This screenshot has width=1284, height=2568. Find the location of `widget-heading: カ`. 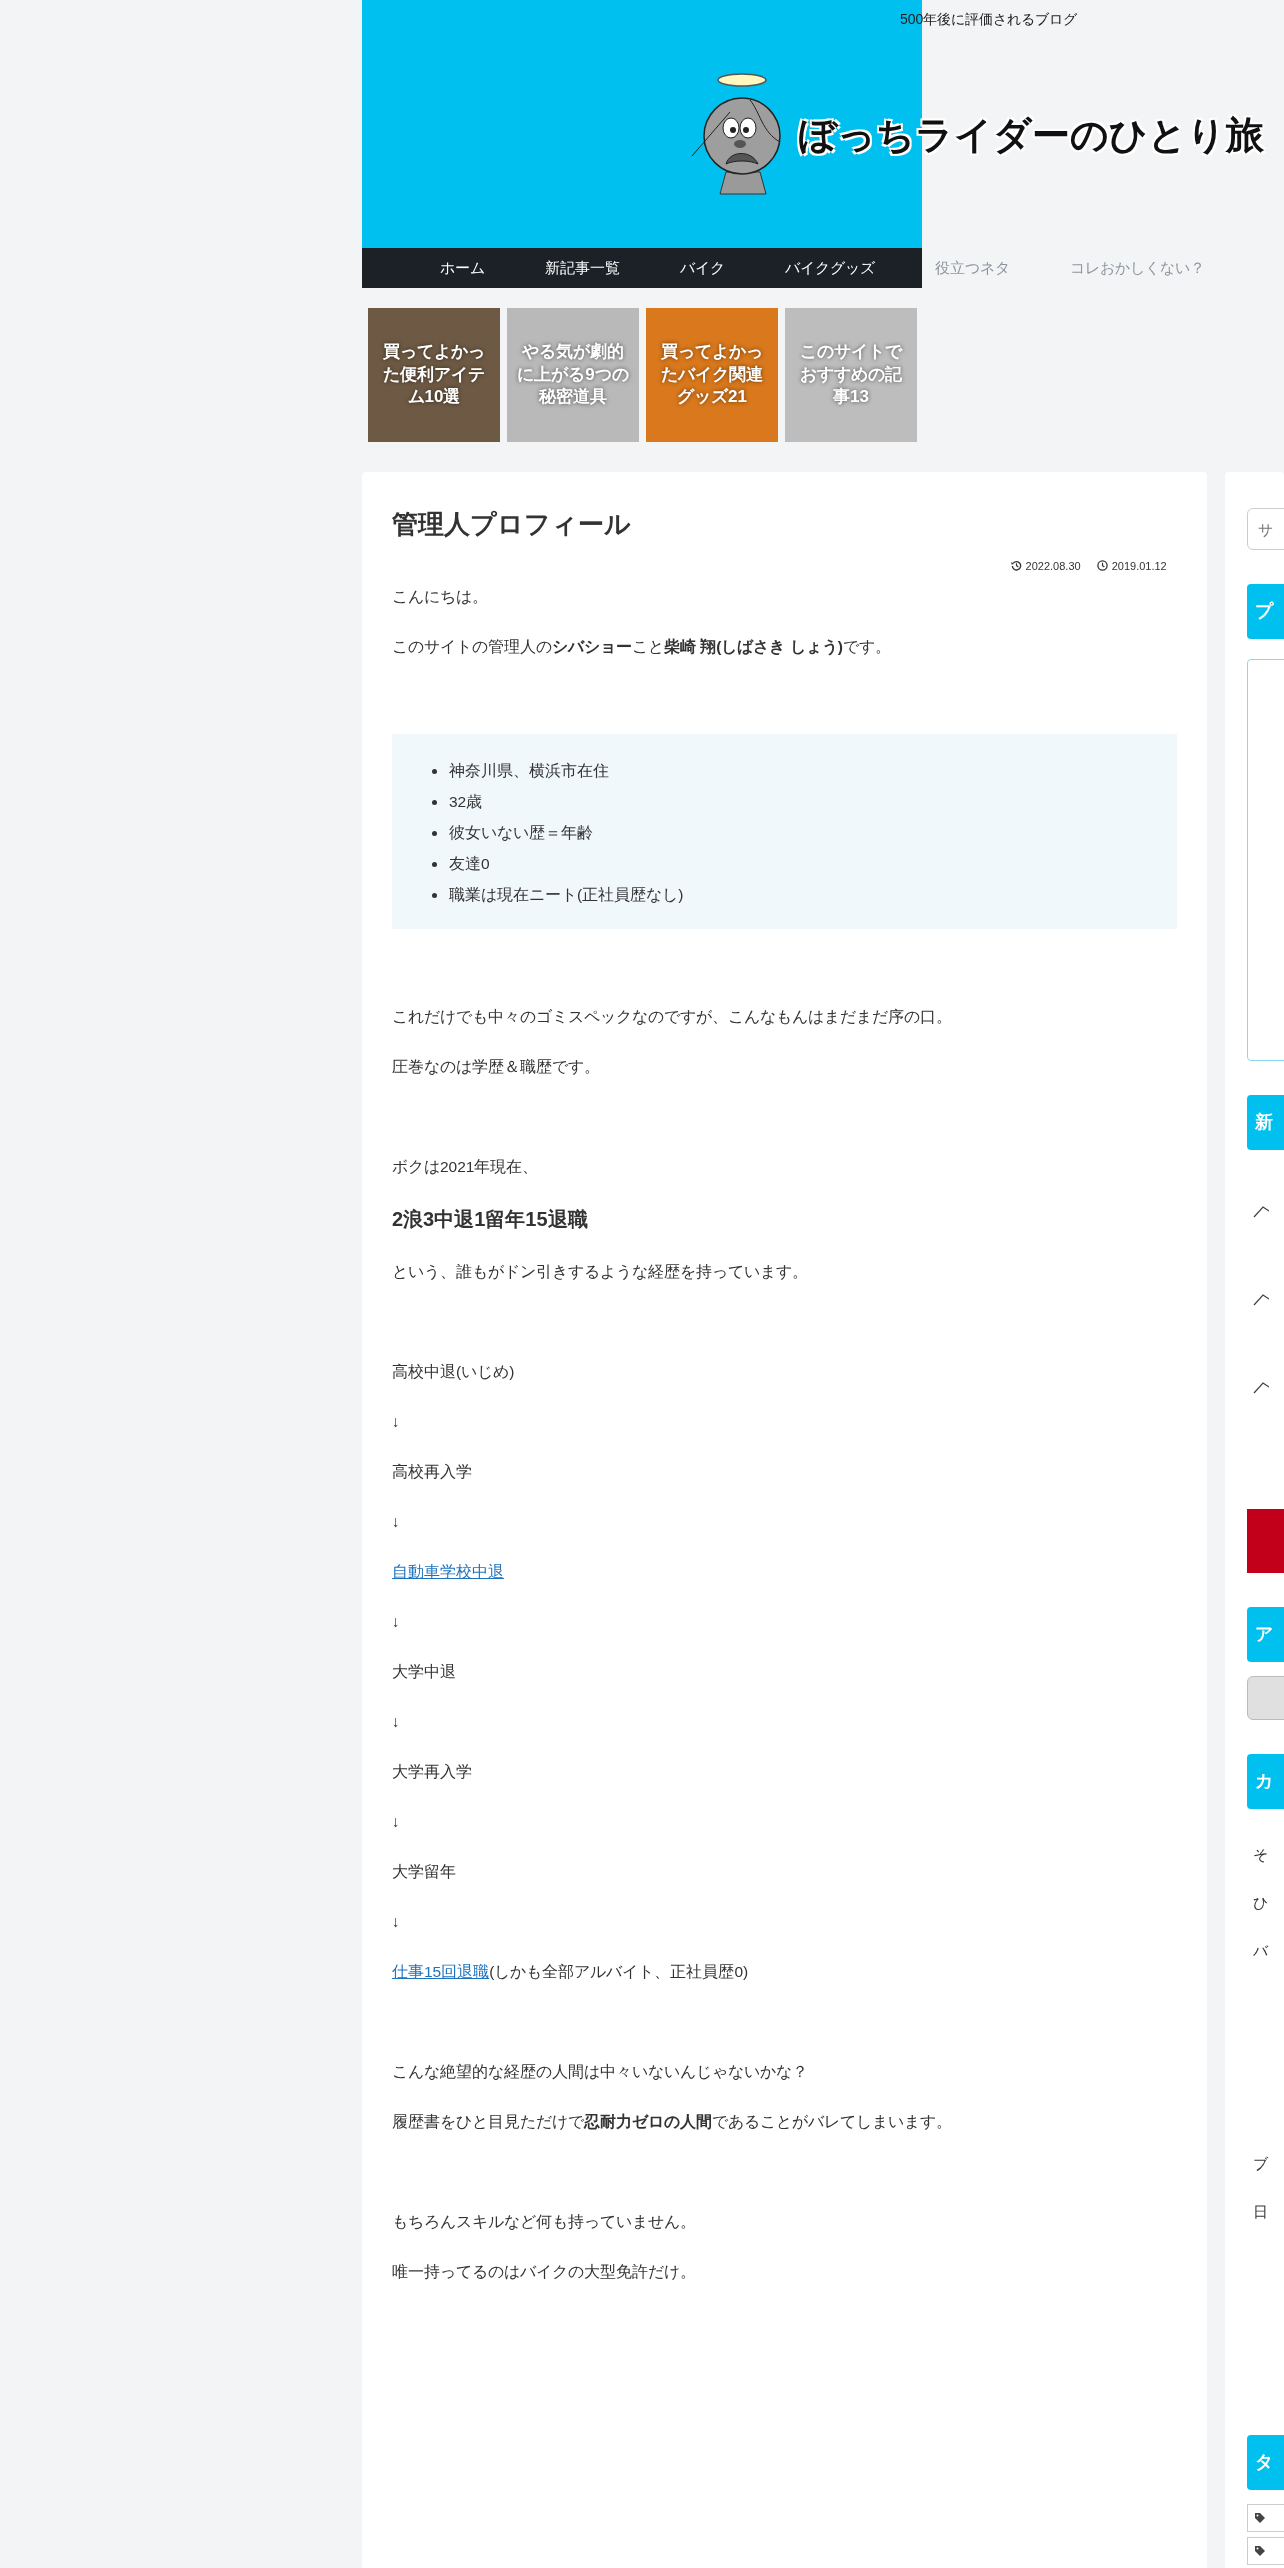

widget-heading: カ is located at coordinates (1265, 1781).